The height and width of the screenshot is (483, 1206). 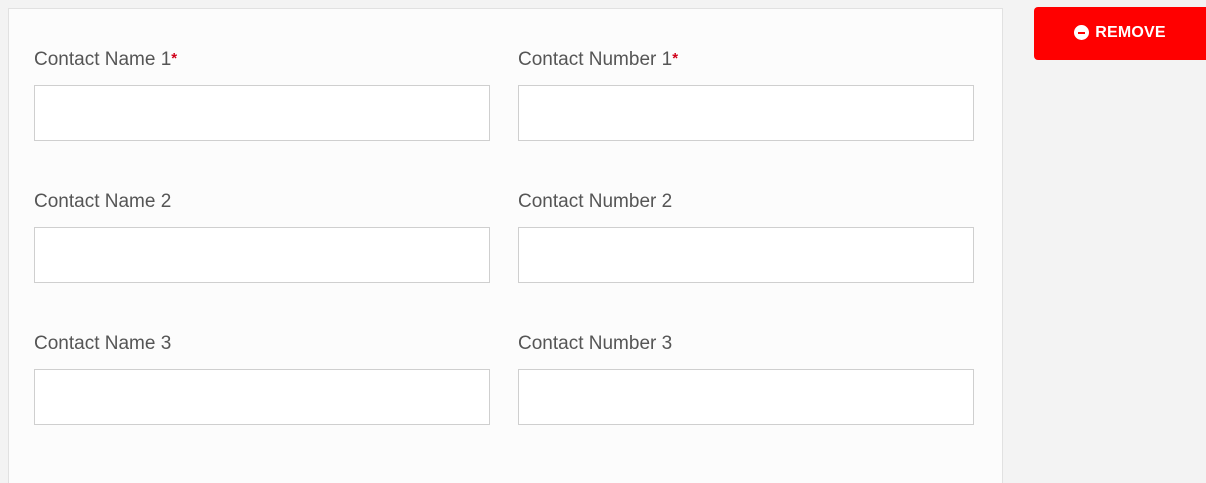 I want to click on contact-name-1-field: Contact Name 1*, so click(x=262, y=95).